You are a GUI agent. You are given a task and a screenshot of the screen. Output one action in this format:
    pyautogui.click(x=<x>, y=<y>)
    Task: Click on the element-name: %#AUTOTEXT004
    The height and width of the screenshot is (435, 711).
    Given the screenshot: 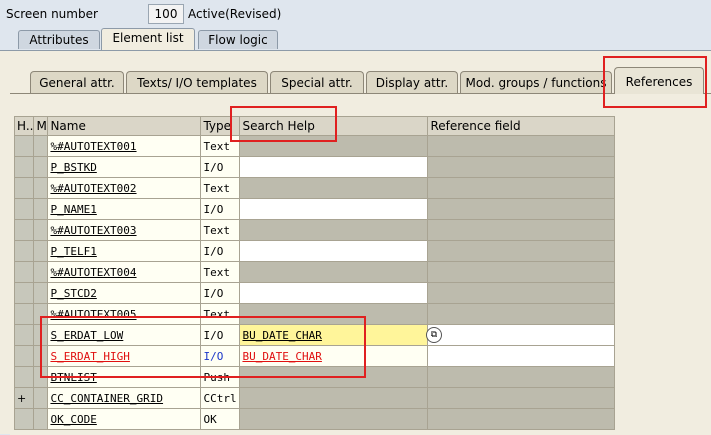 What is the action you would take?
    pyautogui.click(x=124, y=272)
    